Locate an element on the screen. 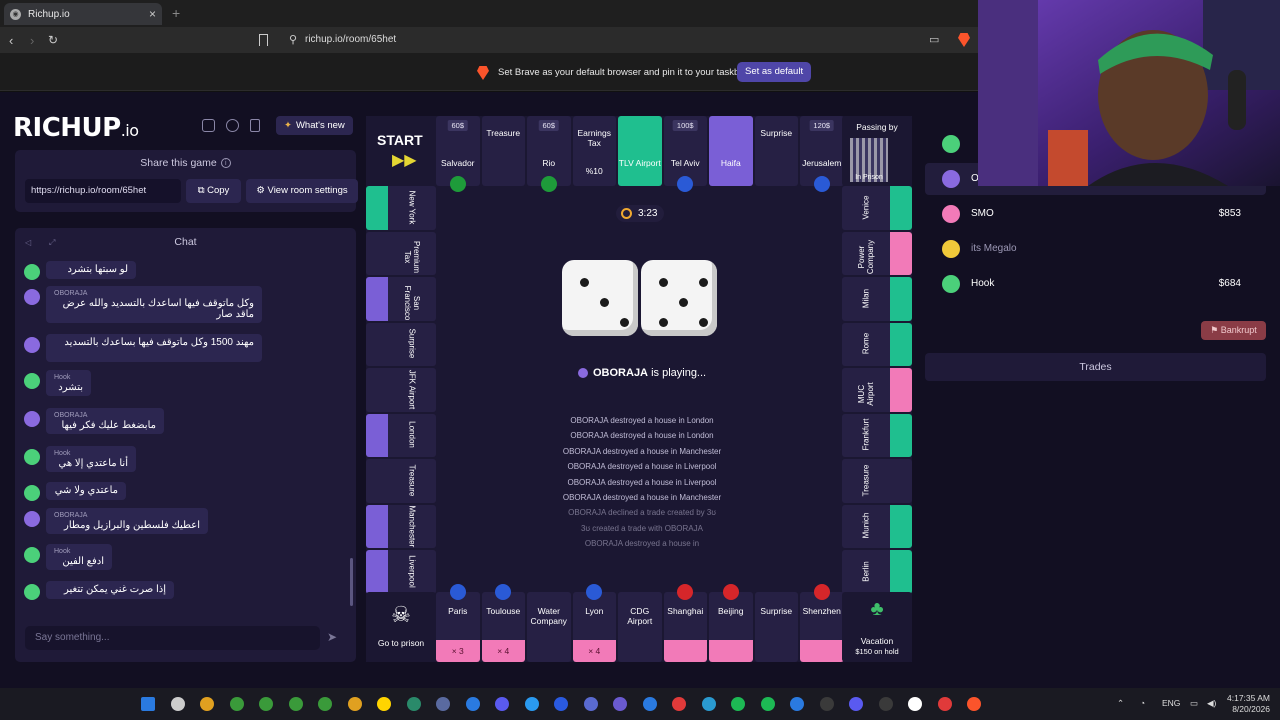 This screenshot has height=720, width=1280. send-icon: ➤ is located at coordinates (333, 637).